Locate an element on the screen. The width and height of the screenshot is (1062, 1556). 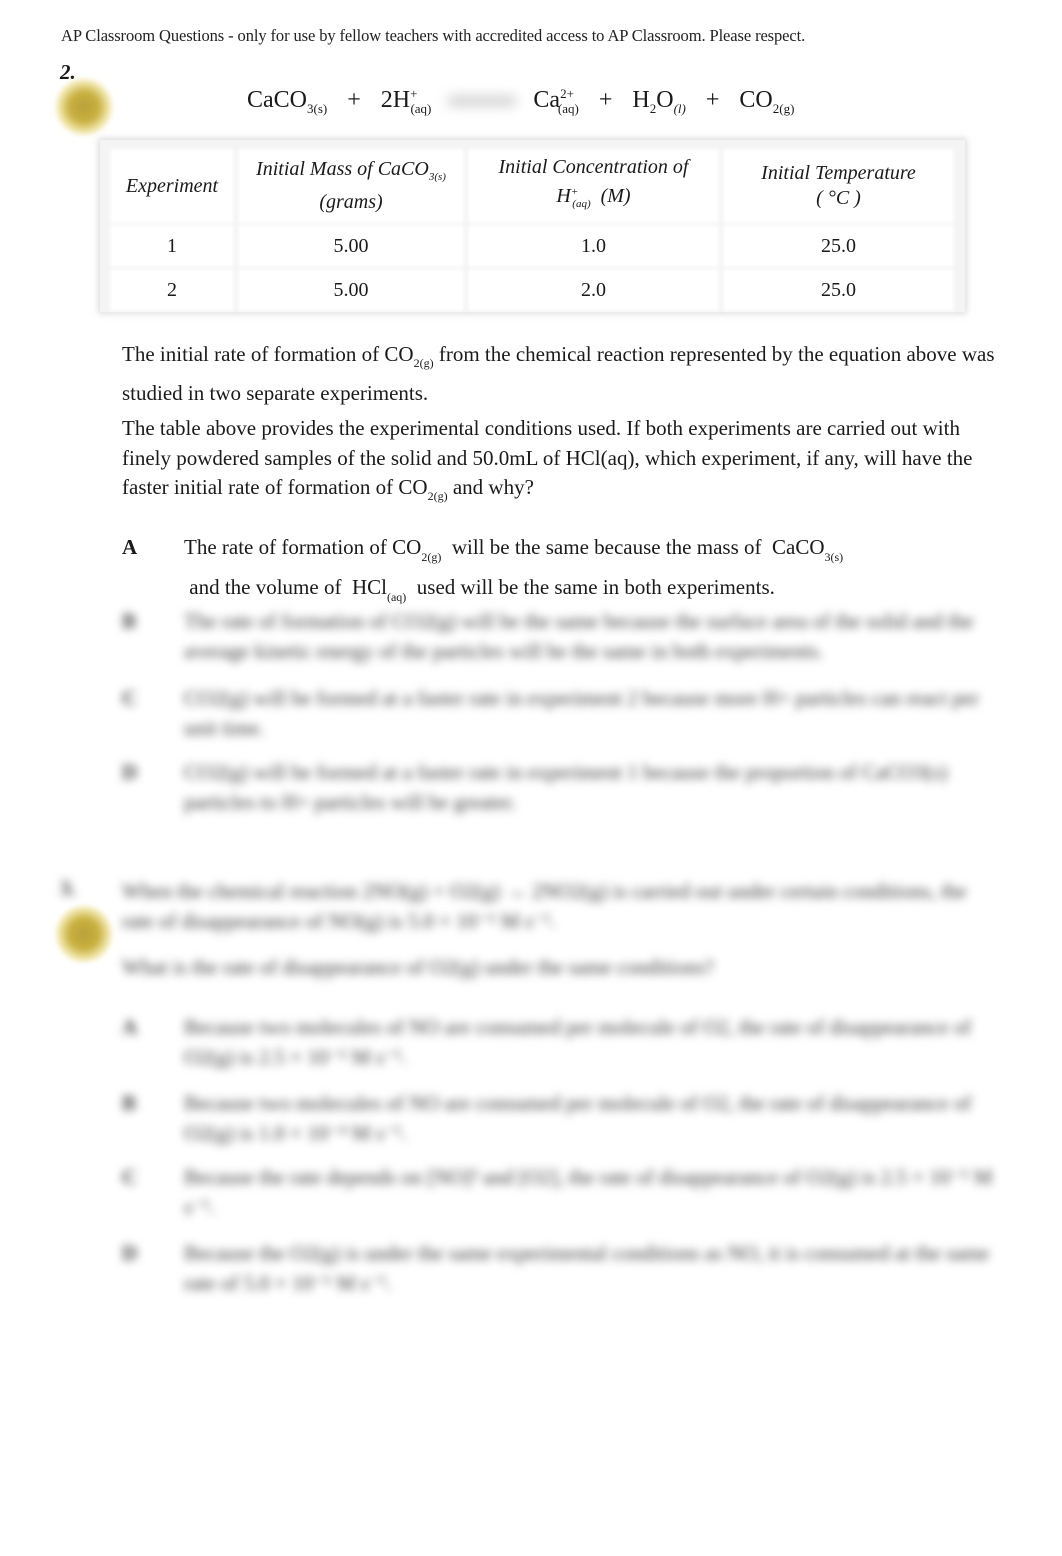
header-initial-mass: Initial Mass of CaCO3(s) (grams) is located at coordinates (351, 186).